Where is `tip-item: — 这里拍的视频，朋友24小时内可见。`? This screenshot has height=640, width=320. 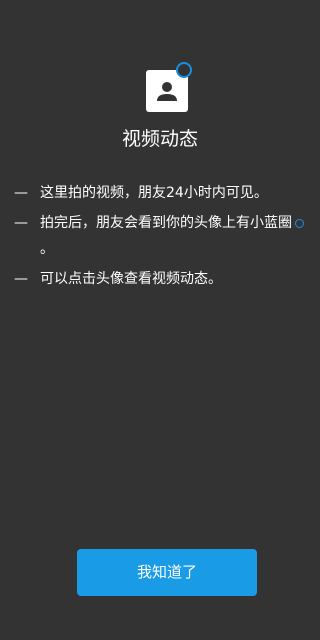 tip-item: — 这里拍的视频，朋友24小时内可见。 is located at coordinates (164, 193).